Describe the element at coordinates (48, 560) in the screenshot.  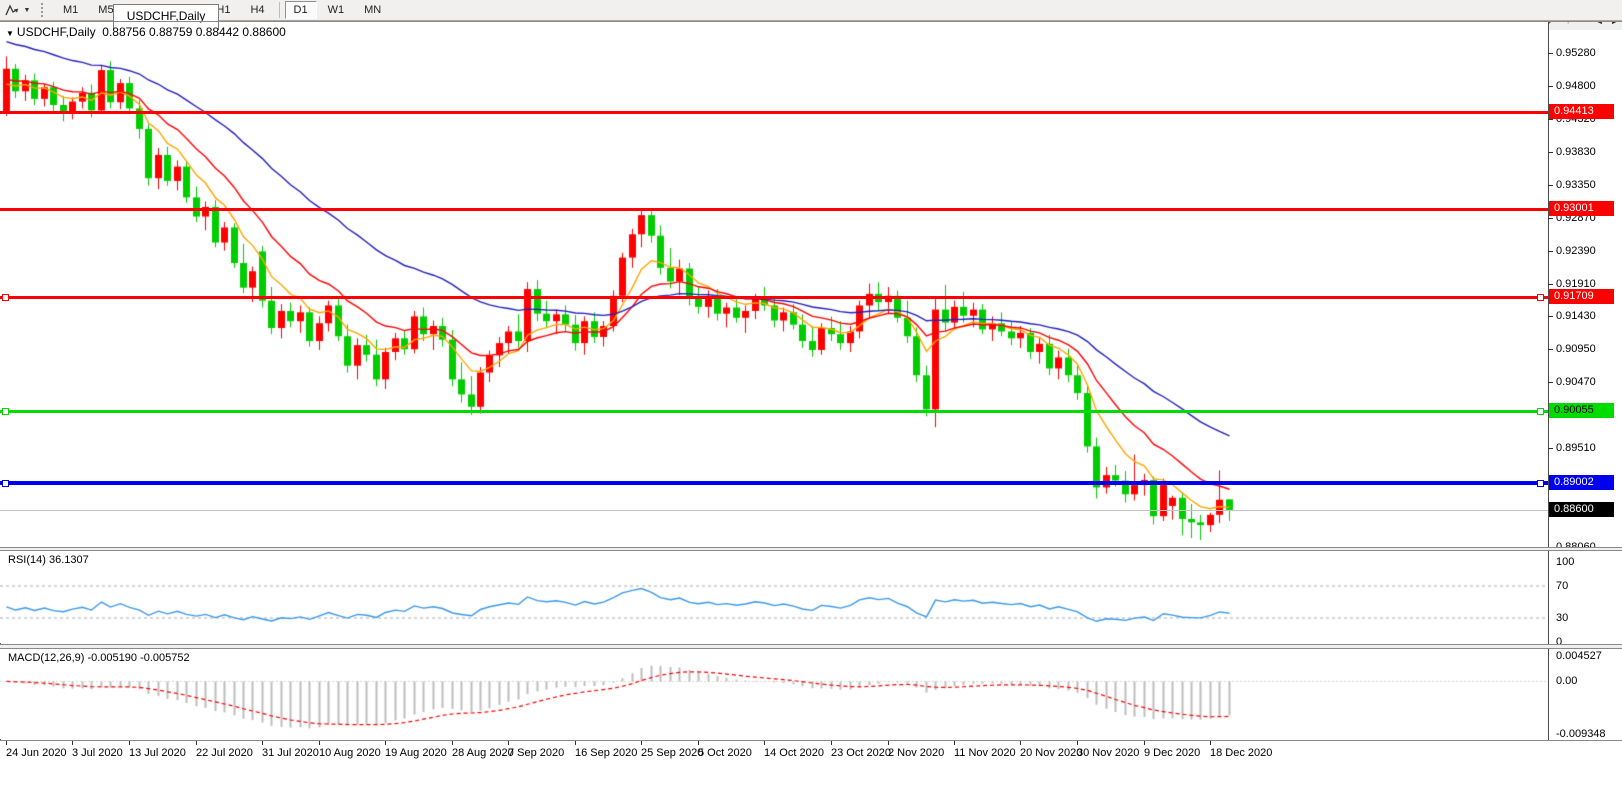
I see `rsi-label: RSI(14) 36.1307` at that location.